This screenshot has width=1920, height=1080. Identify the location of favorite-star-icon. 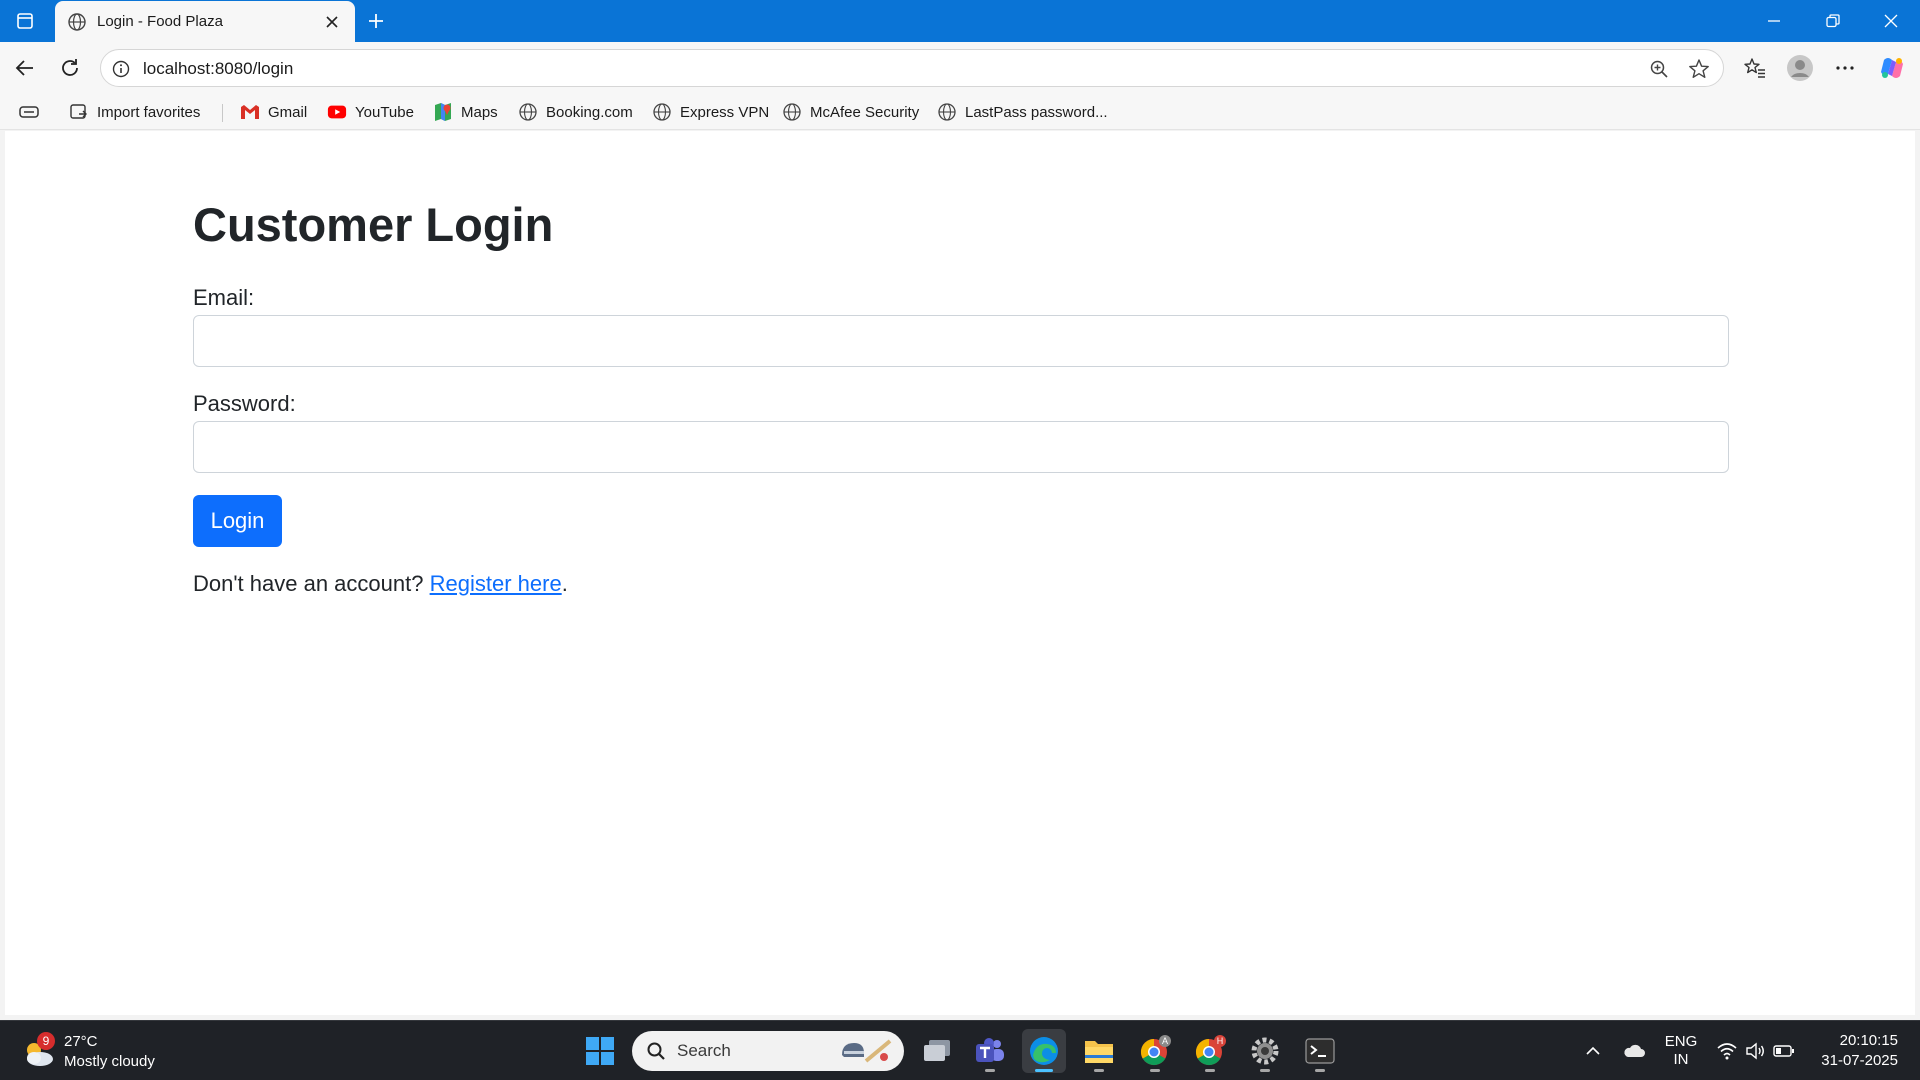
(1699, 69).